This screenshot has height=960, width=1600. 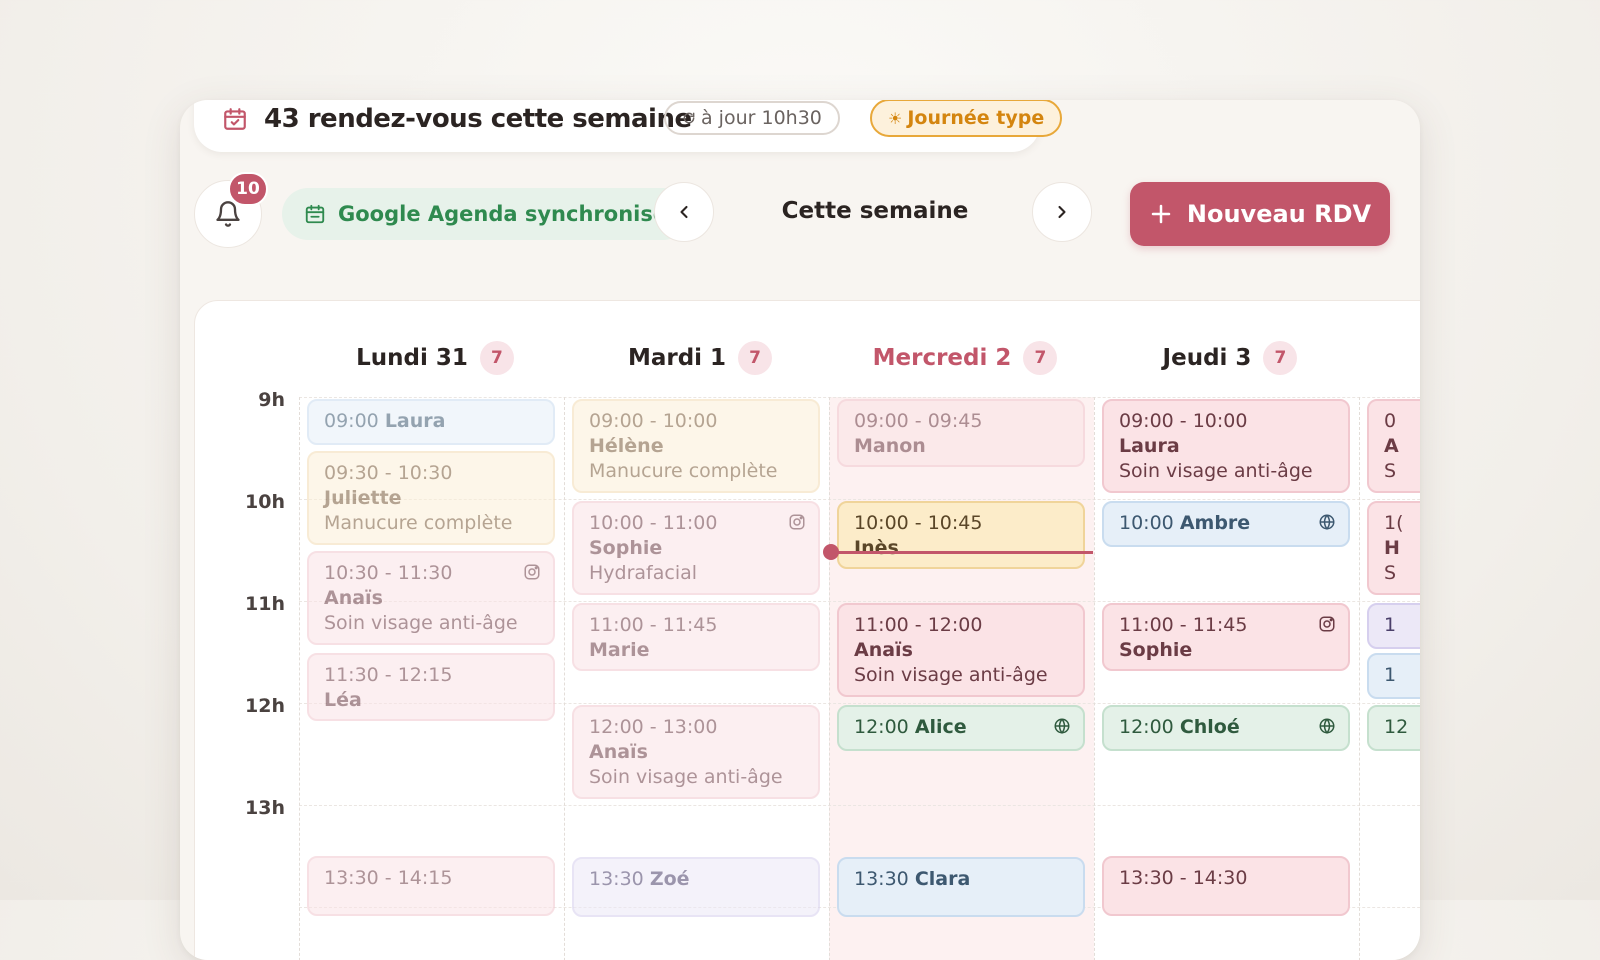 What do you see at coordinates (1393, 446) in the screenshot?
I see `appointment-card: 0 A S` at bounding box center [1393, 446].